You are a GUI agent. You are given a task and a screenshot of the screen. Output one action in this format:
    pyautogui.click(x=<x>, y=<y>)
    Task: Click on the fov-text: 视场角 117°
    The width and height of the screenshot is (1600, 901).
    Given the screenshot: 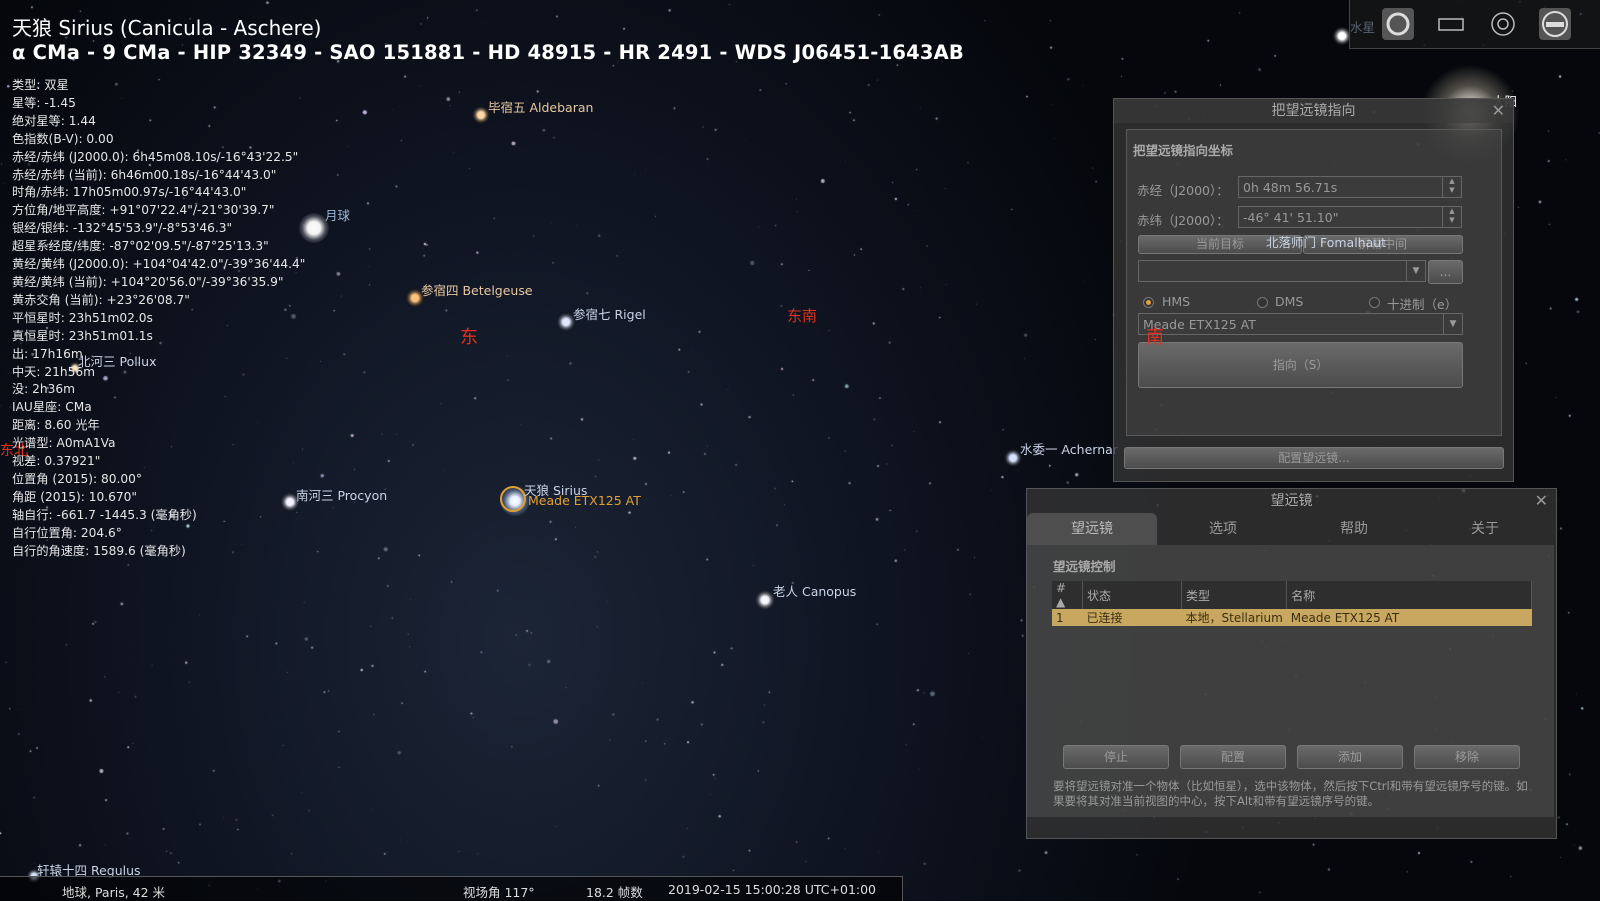 What is the action you would take?
    pyautogui.click(x=499, y=892)
    